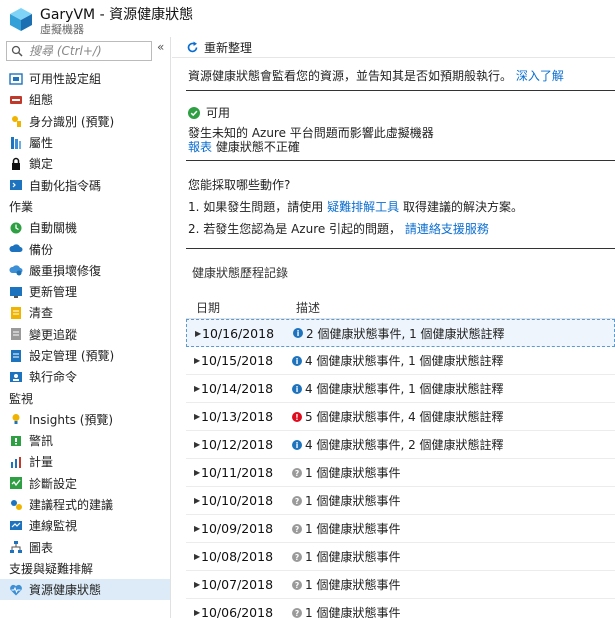 The height and width of the screenshot is (618, 615). I want to click on auto-shutdown-icon, so click(16, 228).